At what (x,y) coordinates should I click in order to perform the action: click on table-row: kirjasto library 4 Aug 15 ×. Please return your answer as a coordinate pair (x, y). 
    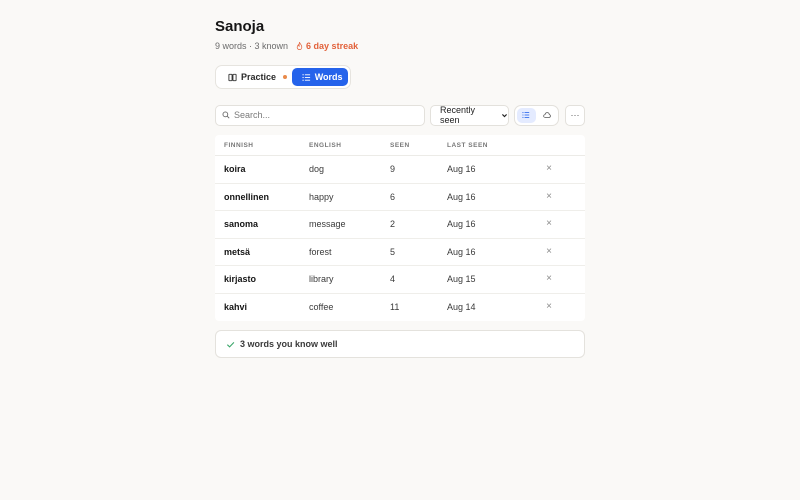
    Looking at the image, I should click on (400, 280).